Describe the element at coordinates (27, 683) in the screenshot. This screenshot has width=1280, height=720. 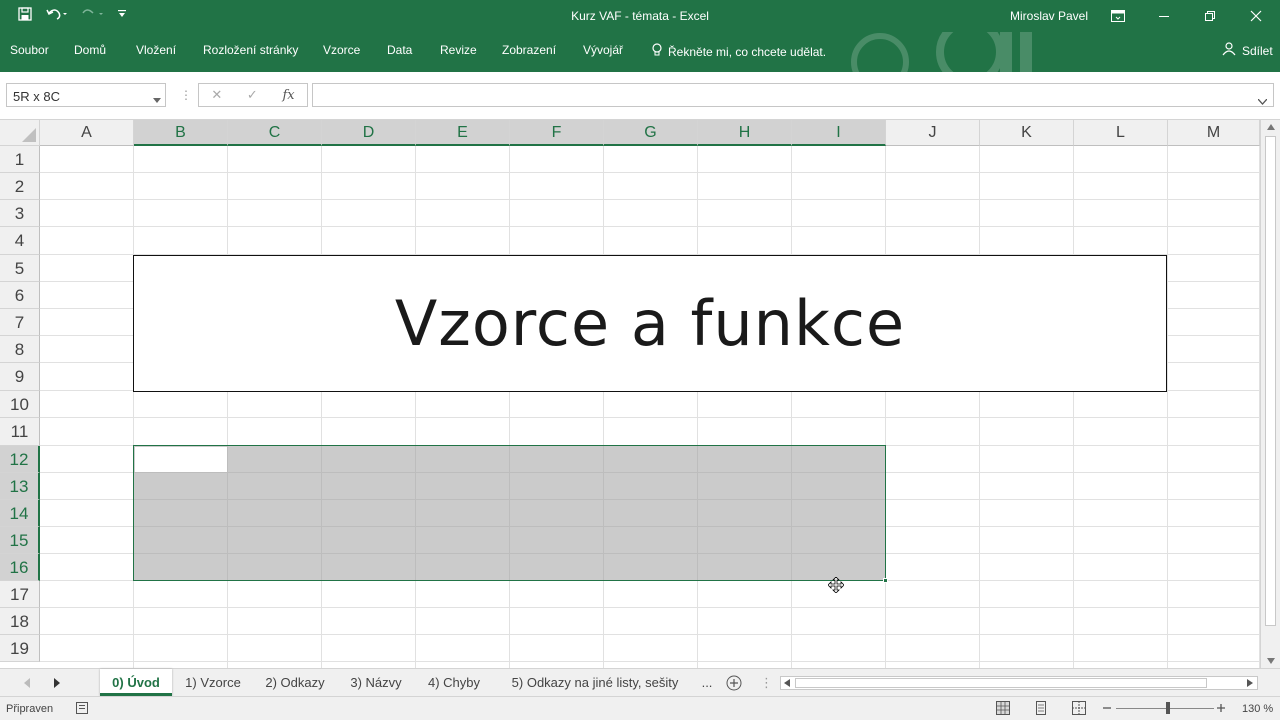
I see `prev-sheet-icon` at that location.